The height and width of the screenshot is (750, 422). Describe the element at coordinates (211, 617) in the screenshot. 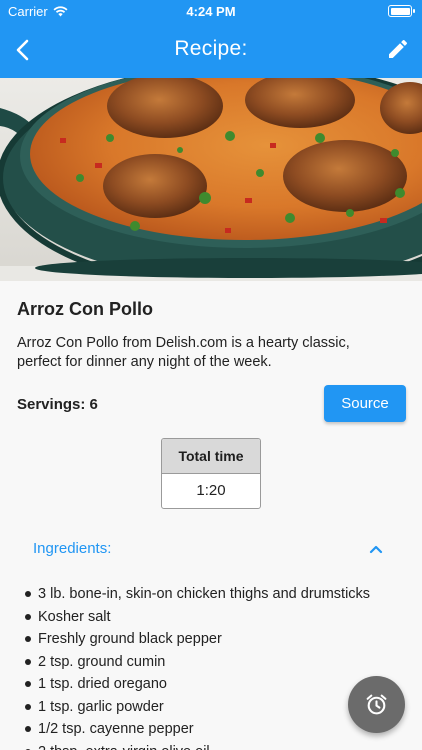

I see `list-item: Kosher salt` at that location.